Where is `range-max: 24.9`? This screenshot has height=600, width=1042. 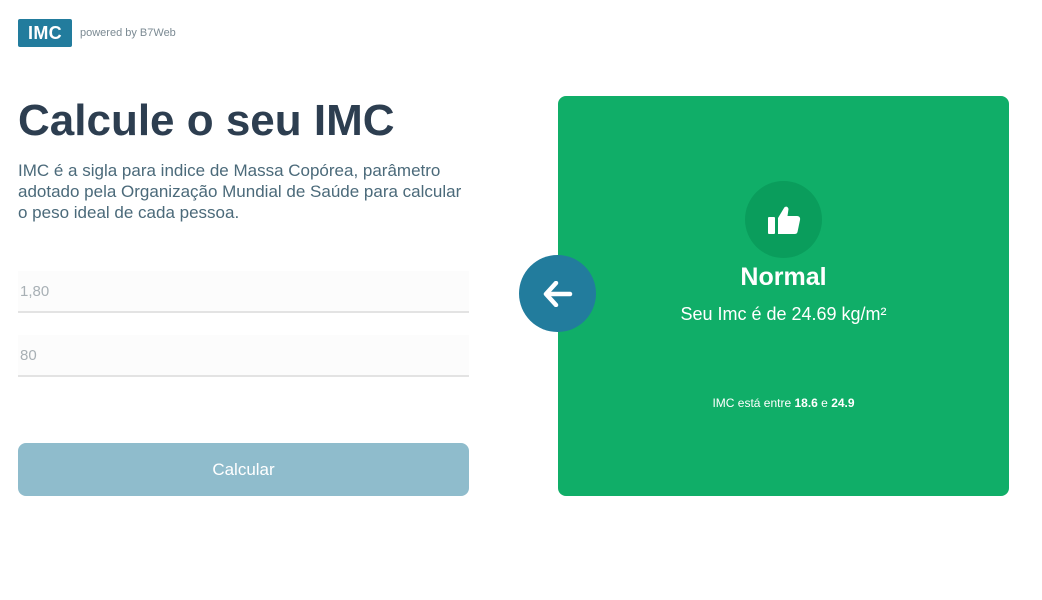 range-max: 24.9 is located at coordinates (843, 403).